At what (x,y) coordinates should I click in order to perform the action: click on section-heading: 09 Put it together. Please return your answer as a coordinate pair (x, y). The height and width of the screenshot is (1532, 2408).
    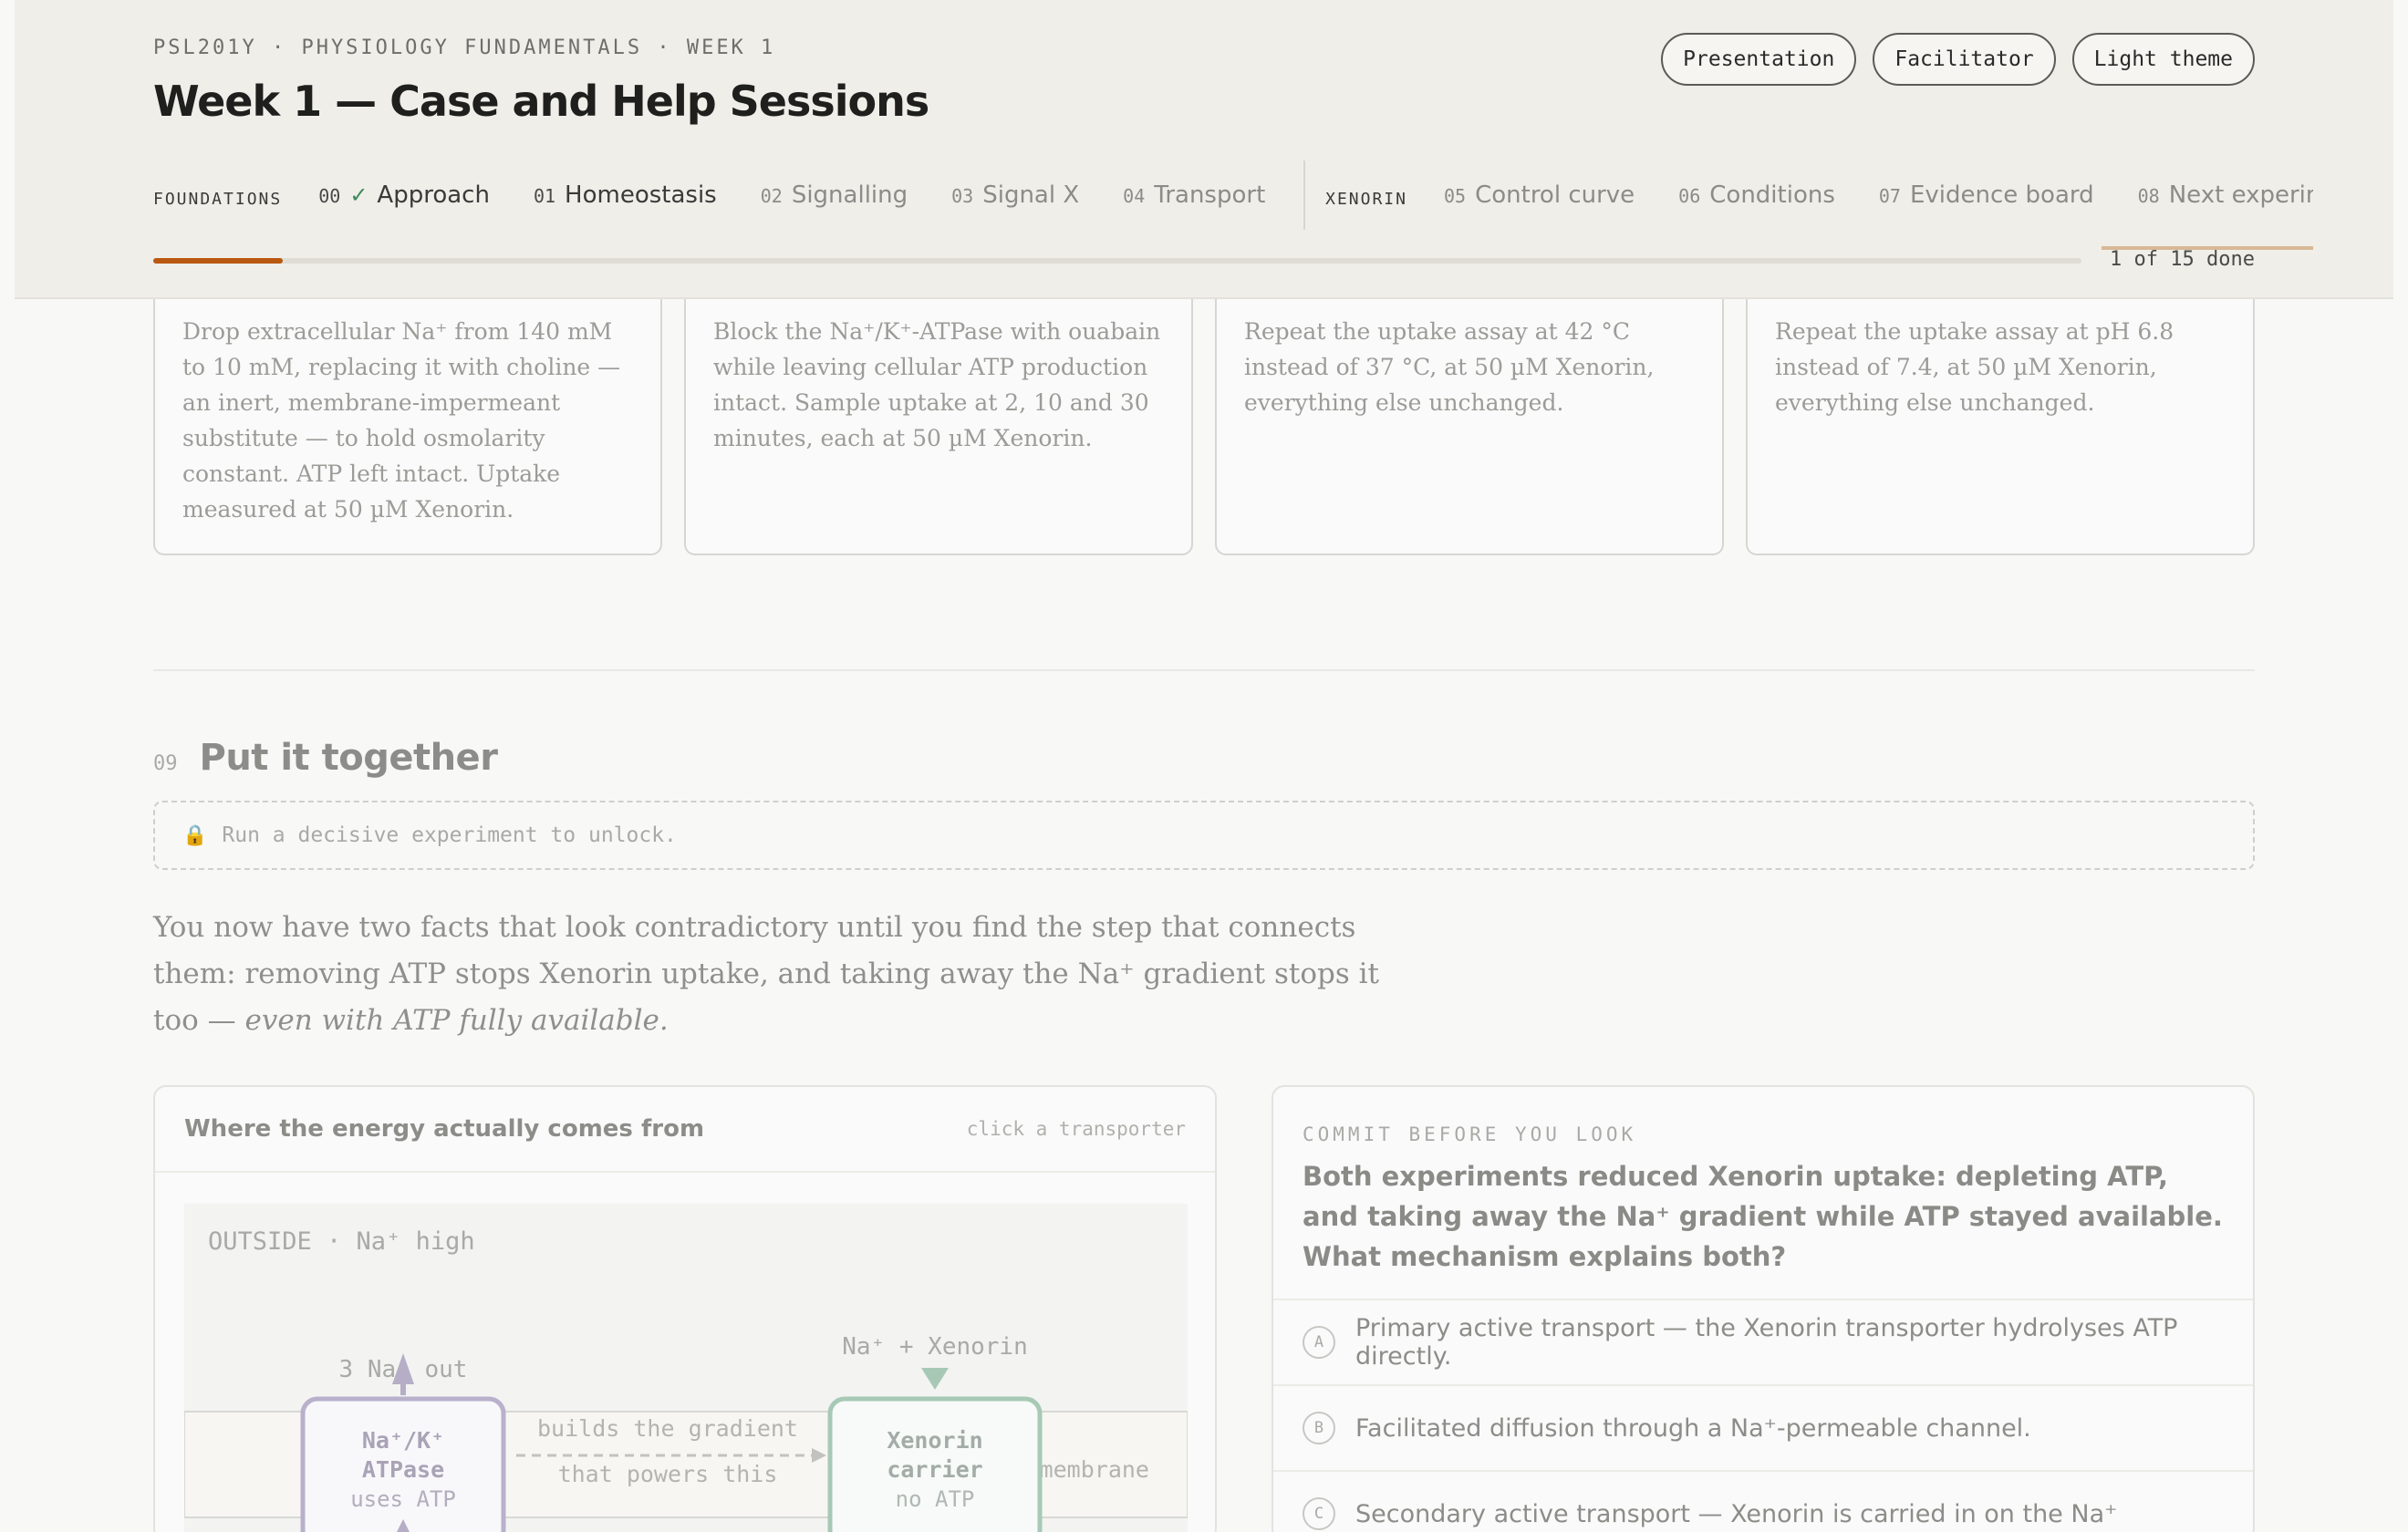
    Looking at the image, I should click on (325, 758).